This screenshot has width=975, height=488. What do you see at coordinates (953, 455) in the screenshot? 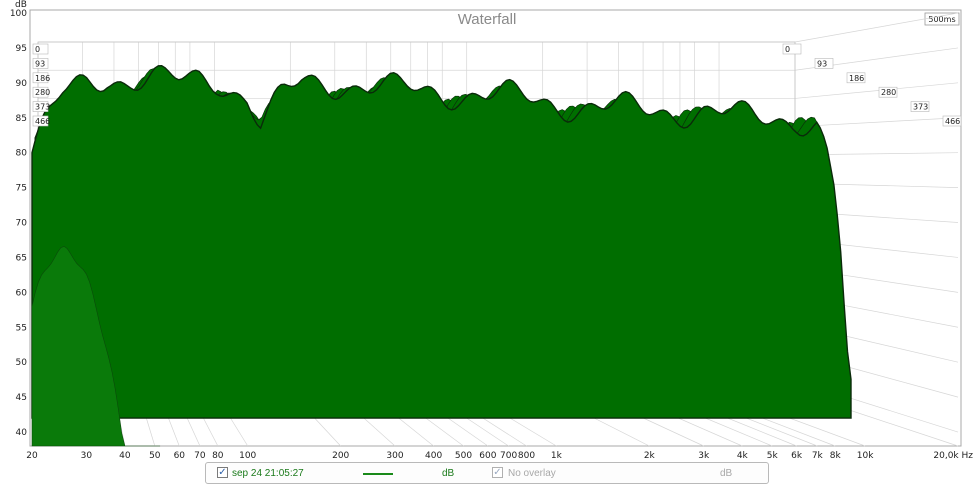
I see `x-tick-label: 20,0k Hz` at bounding box center [953, 455].